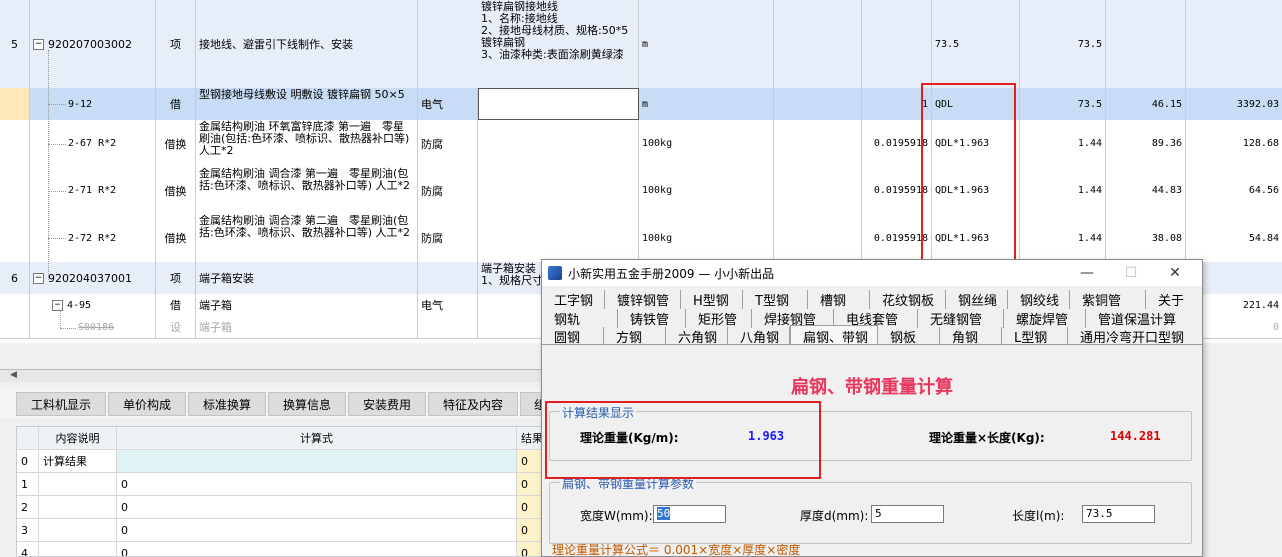 This screenshot has width=1282, height=557. What do you see at coordinates (580, 318) in the screenshot?
I see `tab-rail: 钢轨` at bounding box center [580, 318].